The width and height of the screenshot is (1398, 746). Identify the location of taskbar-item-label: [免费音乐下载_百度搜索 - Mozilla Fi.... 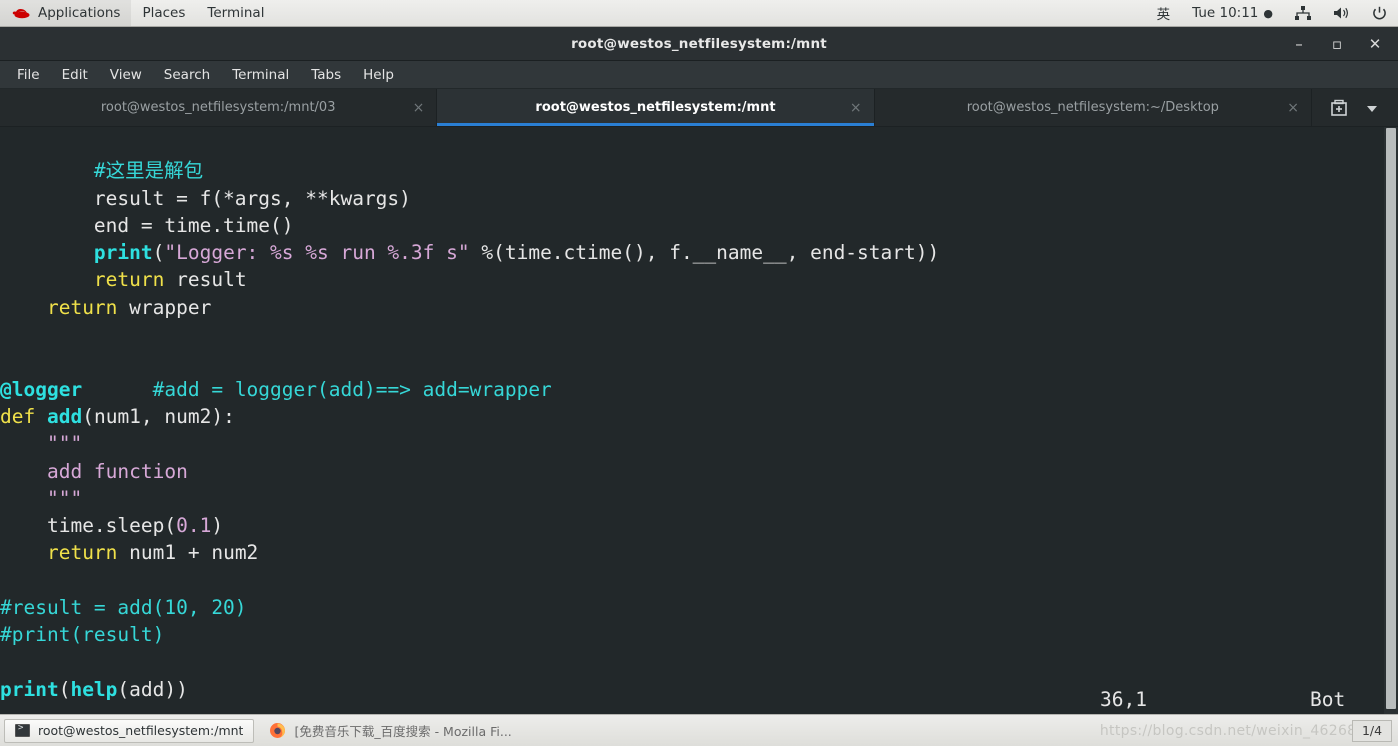
(403, 731).